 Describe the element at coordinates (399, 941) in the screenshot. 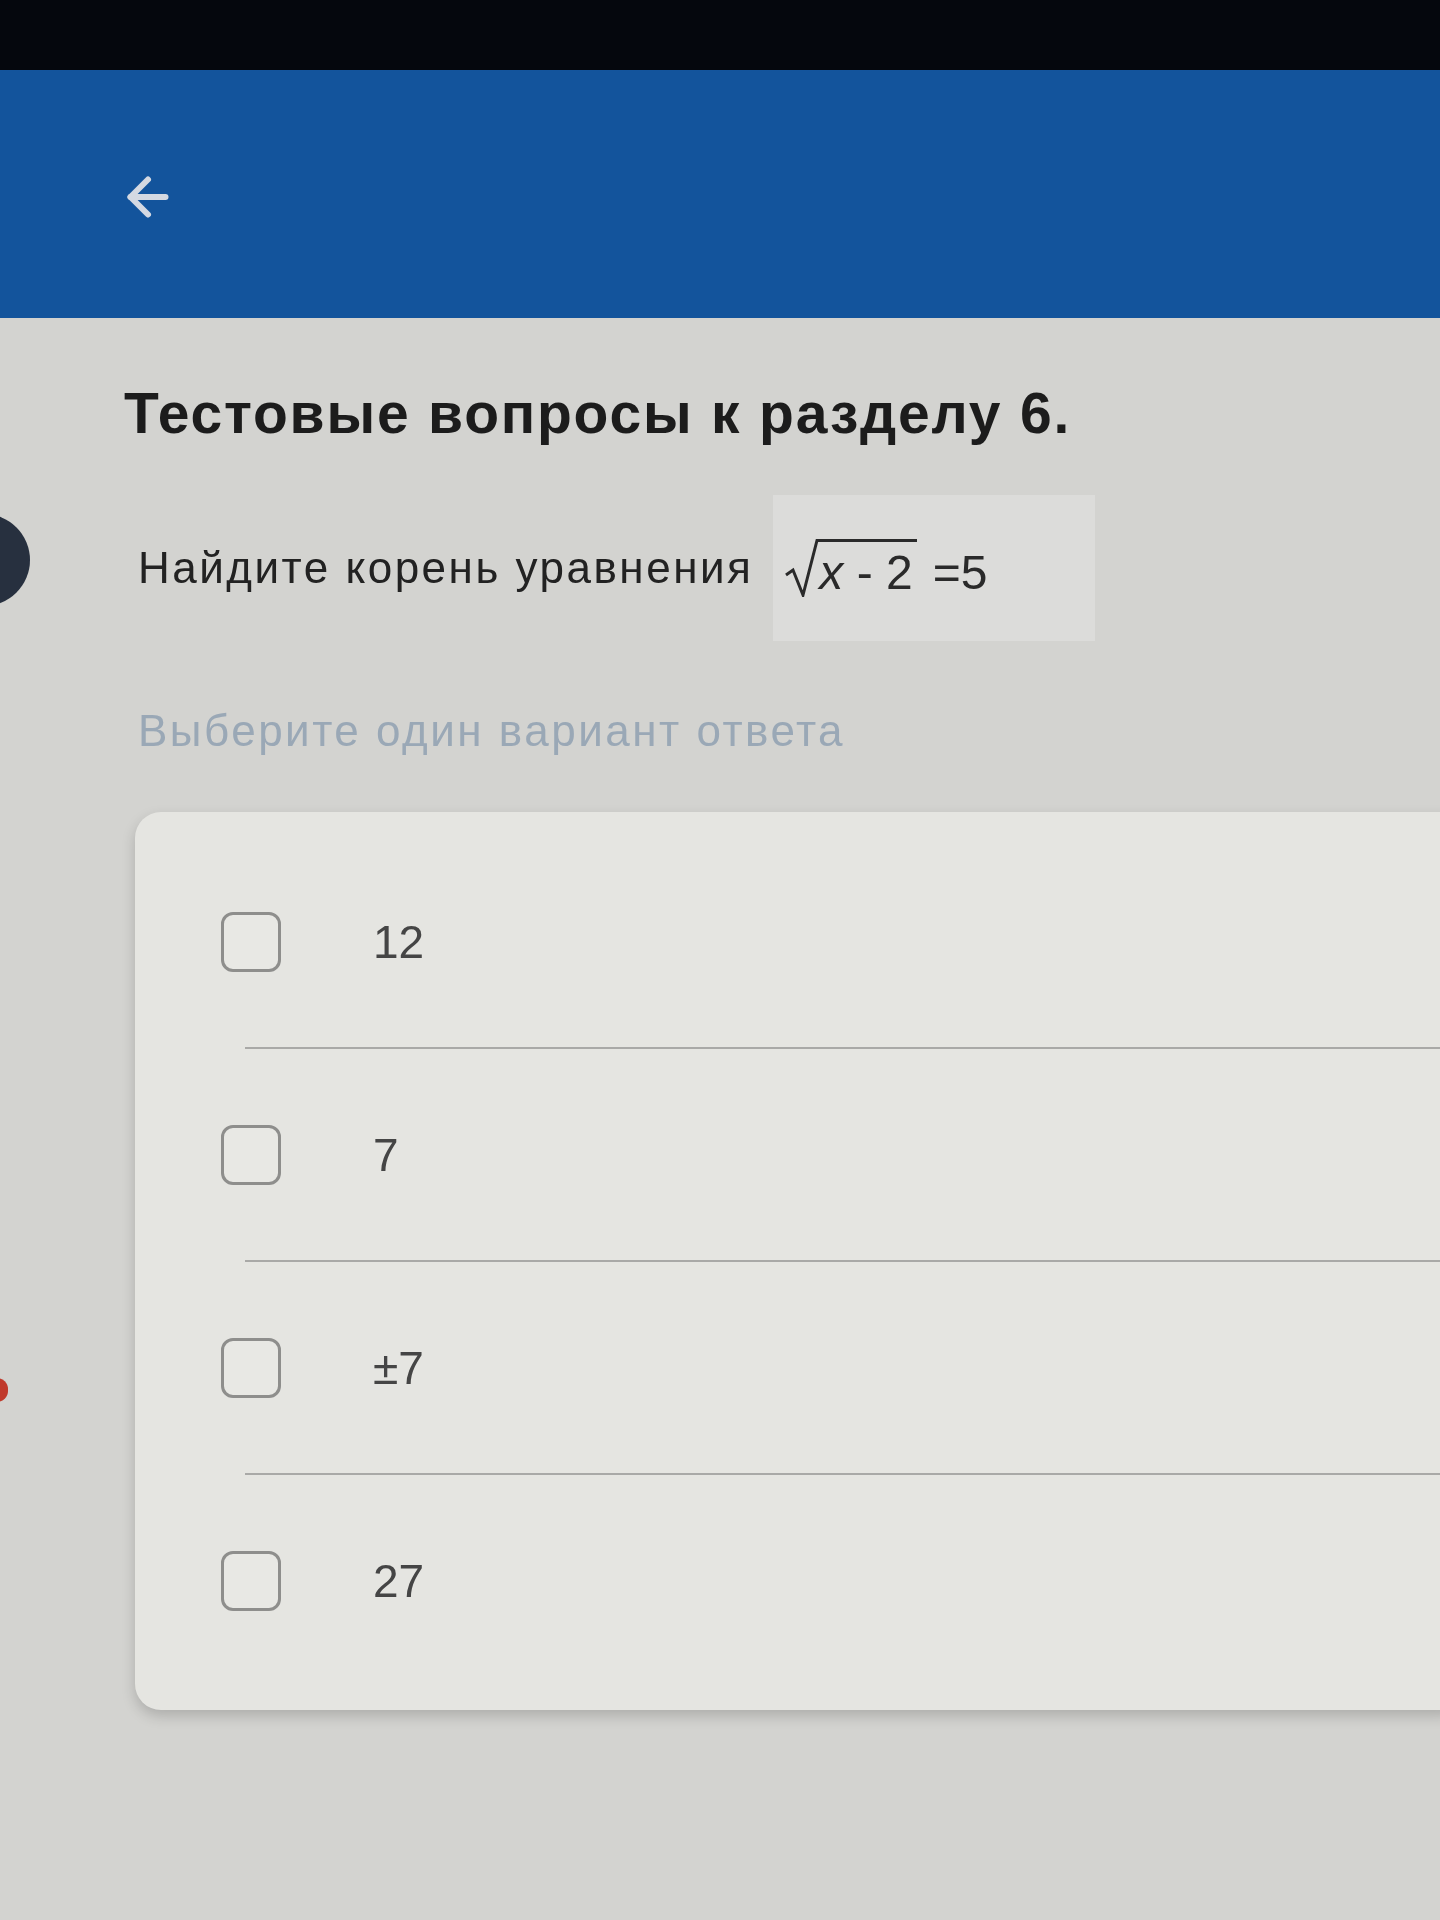

I see `option-label: 12` at that location.